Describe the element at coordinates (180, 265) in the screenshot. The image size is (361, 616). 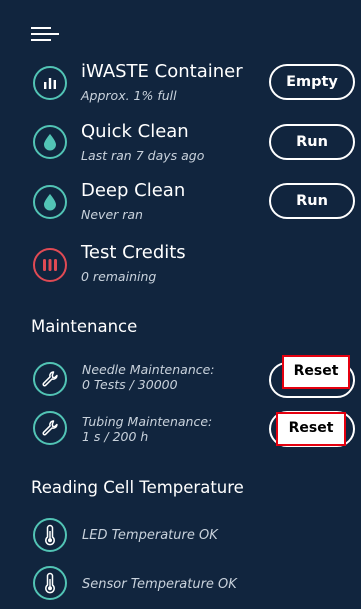
I see `test-credits-row: Test Credits 0 remaining` at that location.